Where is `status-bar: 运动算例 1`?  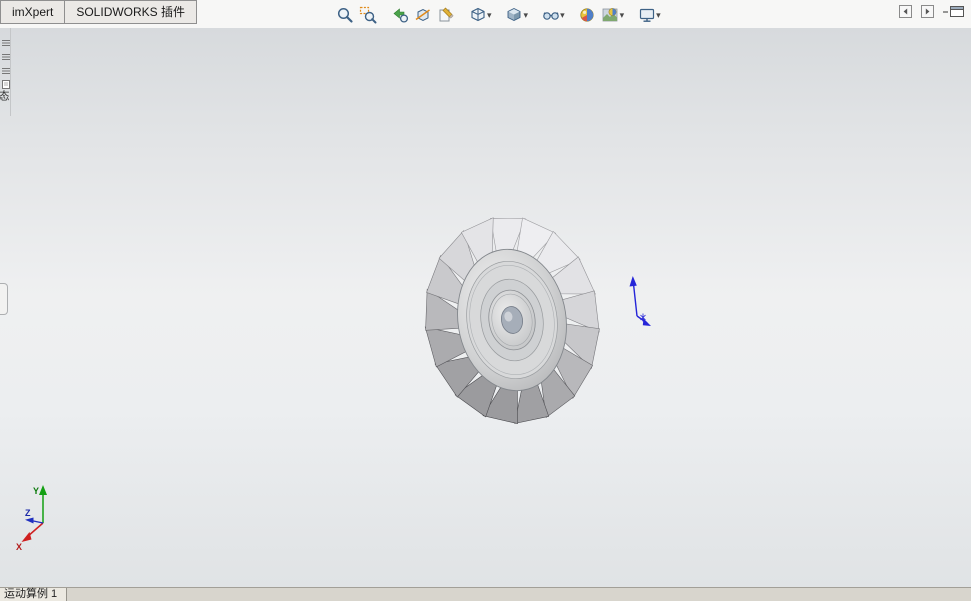
status-bar: 运动算例 1 is located at coordinates (485, 594).